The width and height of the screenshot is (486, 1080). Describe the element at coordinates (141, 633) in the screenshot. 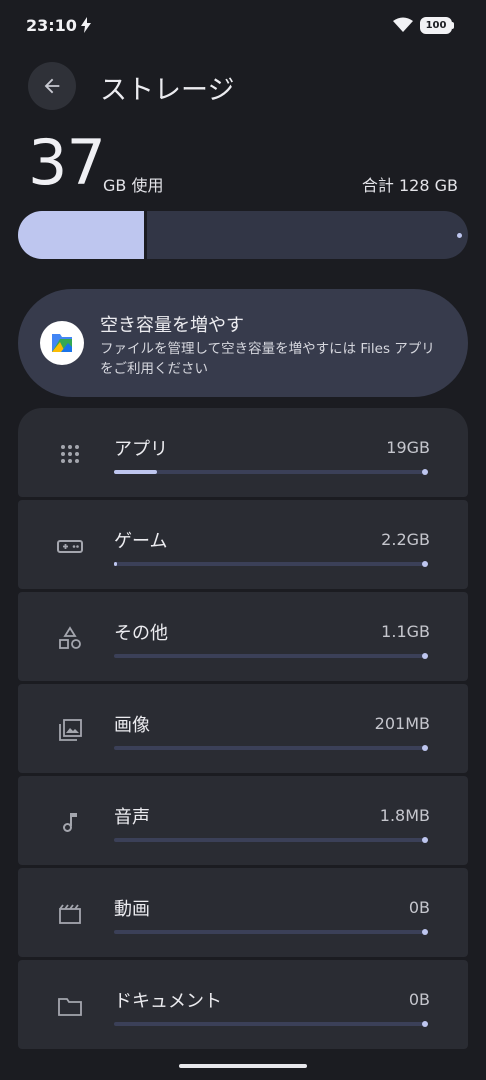

I see `category-label: その他` at that location.